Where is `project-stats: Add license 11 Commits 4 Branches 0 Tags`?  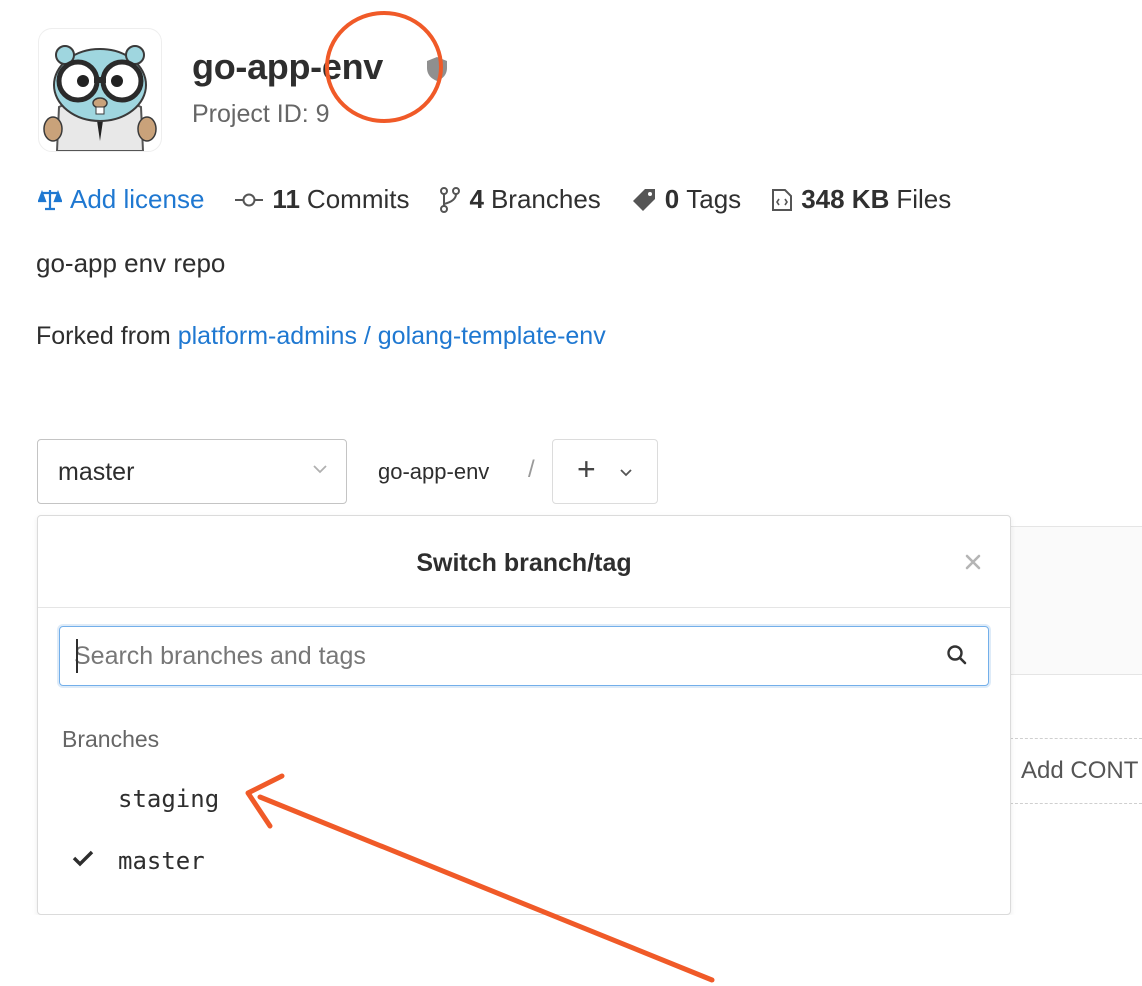
project-stats: Add license 11 Commits 4 Branches 0 Tags is located at coordinates (509, 199).